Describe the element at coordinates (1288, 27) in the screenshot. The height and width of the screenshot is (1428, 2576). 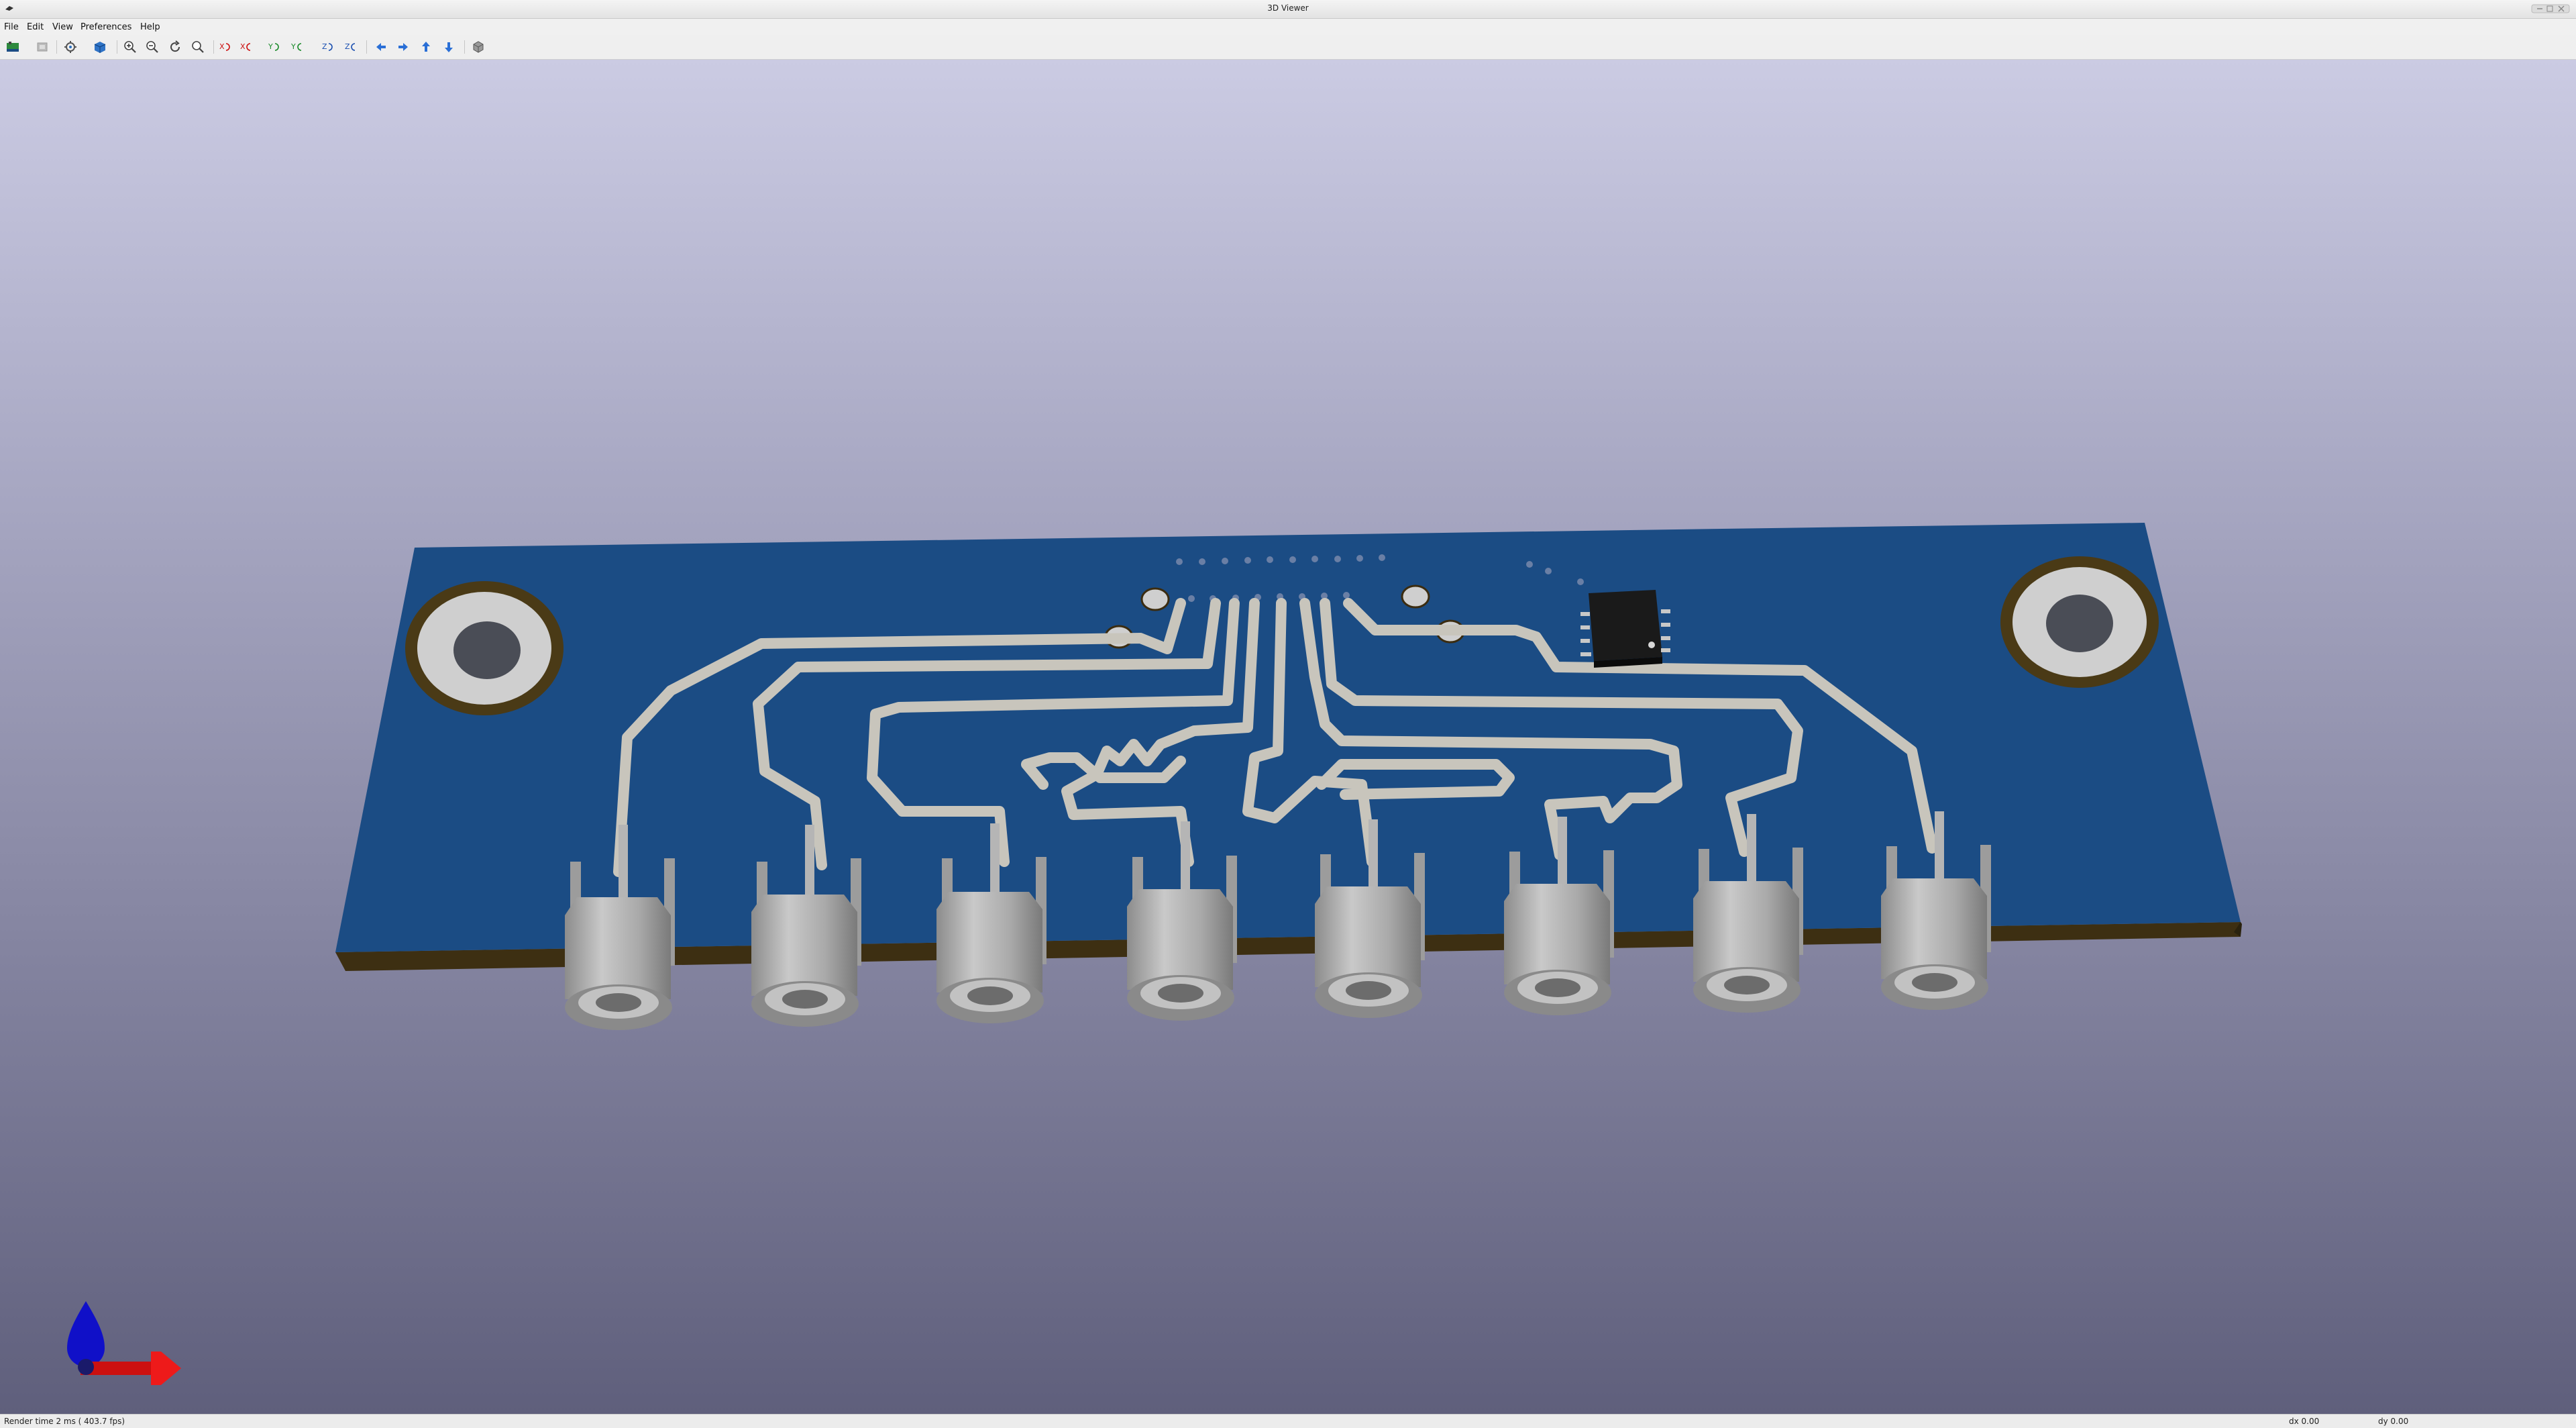
I see `menu-bar: File Edit View Preferences Help` at that location.